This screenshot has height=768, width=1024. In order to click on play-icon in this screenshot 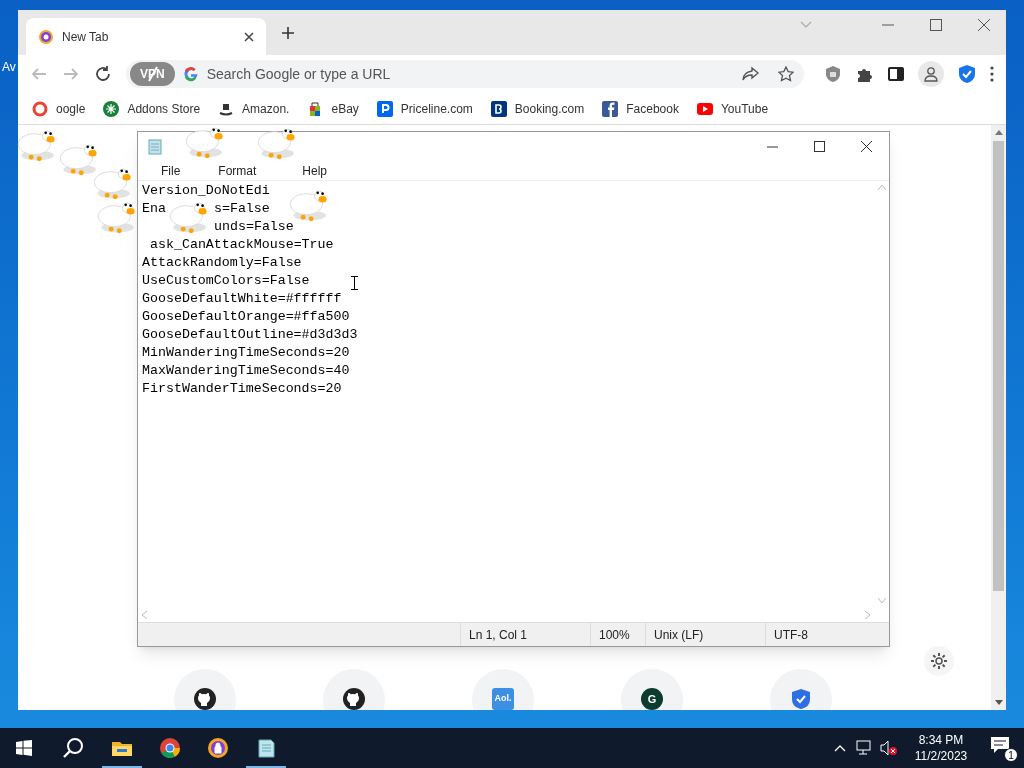, I will do `click(704, 108)`.